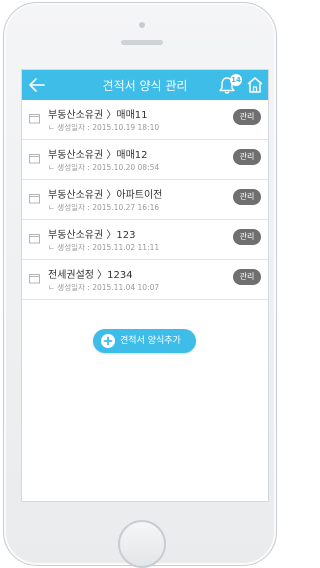  I want to click on app-header: 견적서 양식 관리 14, so click(145, 85).